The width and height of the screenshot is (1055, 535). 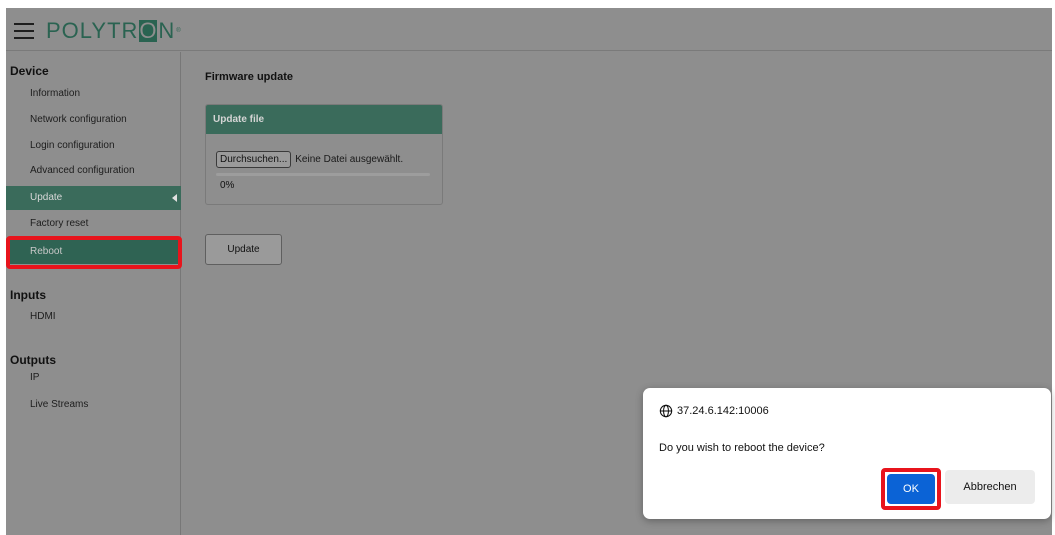 I want to click on sidebar-section-device: Device, so click(x=29, y=71).